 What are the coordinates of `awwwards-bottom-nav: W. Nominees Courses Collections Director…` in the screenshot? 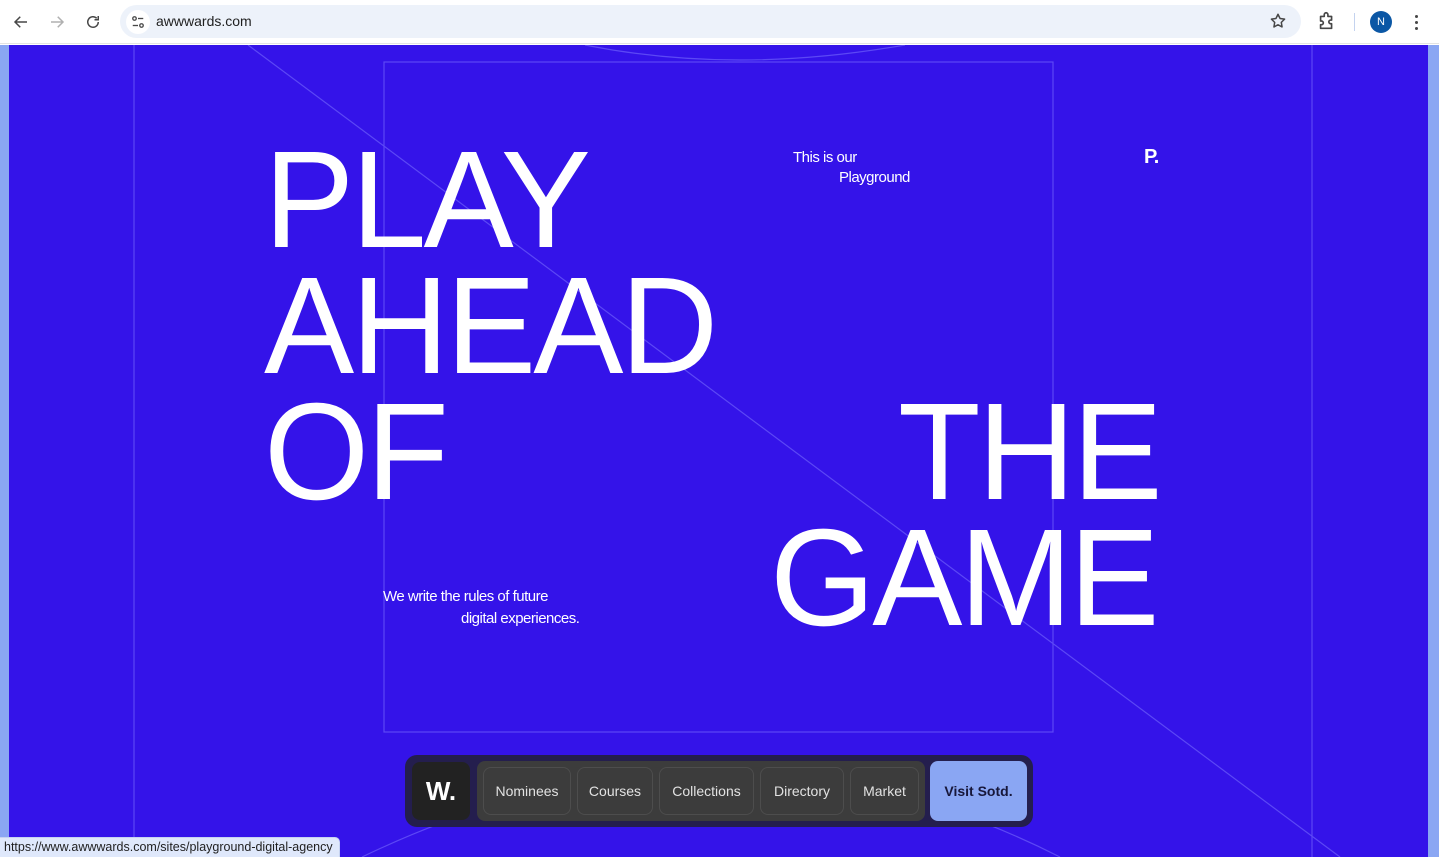 It's located at (719, 791).